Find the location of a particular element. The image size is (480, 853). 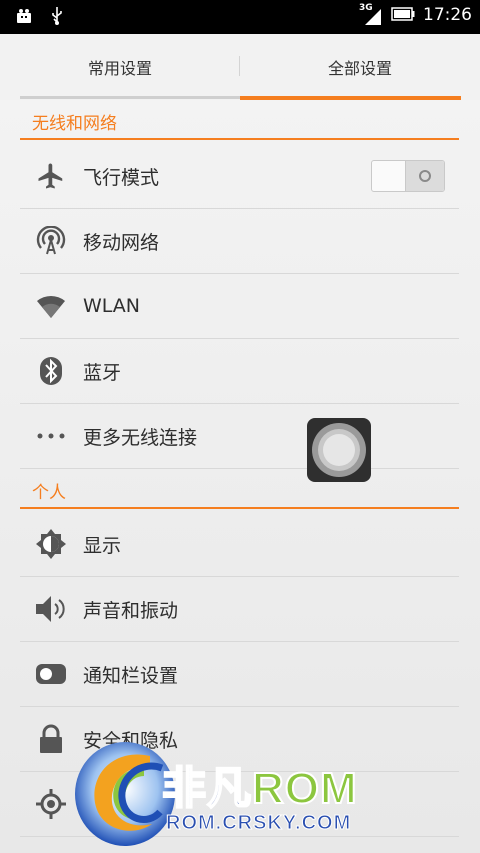

tab-all-settings: 全部设置 is located at coordinates (360, 67).